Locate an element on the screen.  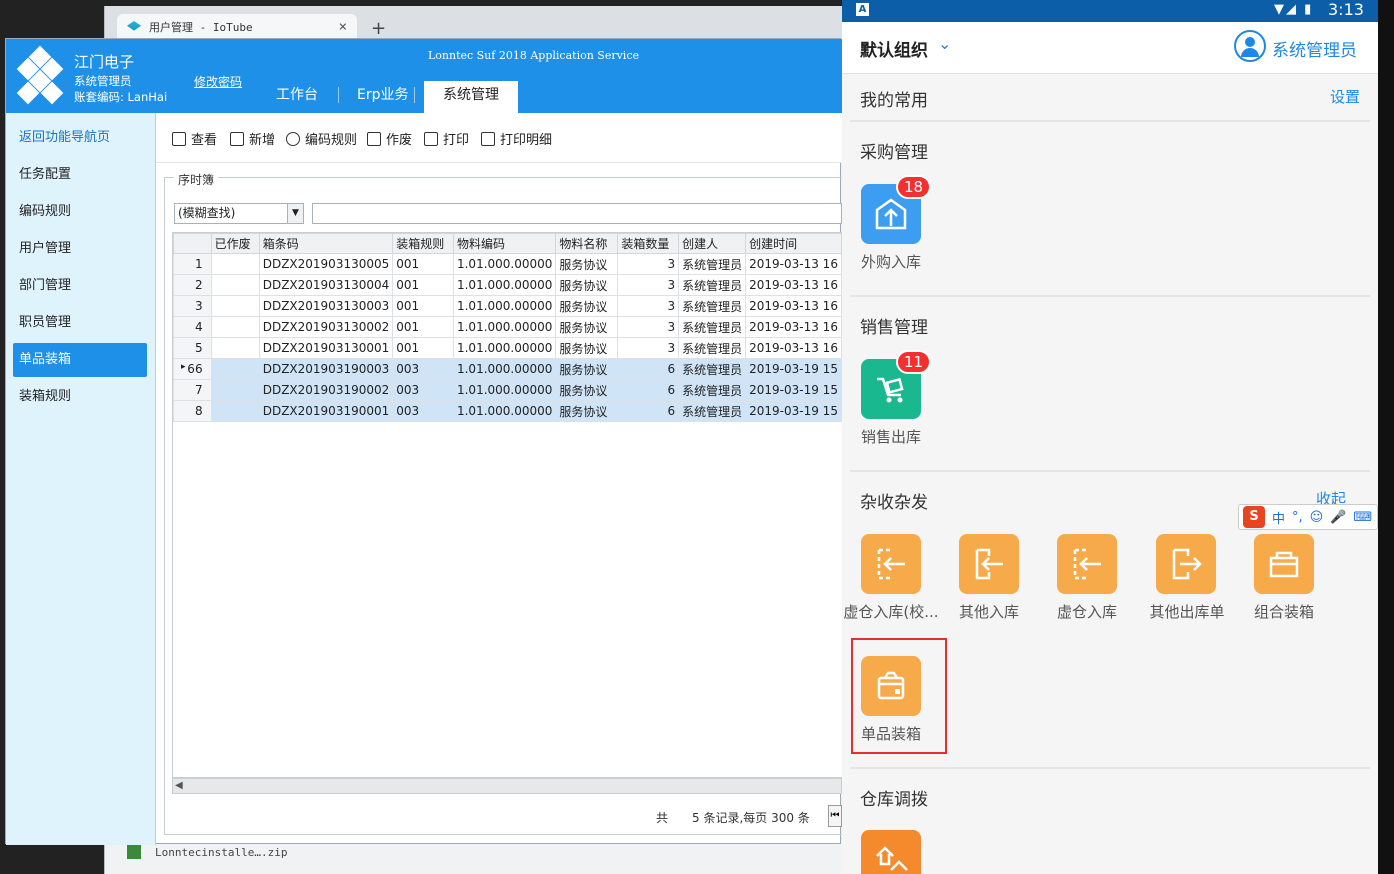
column-header: 装箱规则 is located at coordinates (423, 243).